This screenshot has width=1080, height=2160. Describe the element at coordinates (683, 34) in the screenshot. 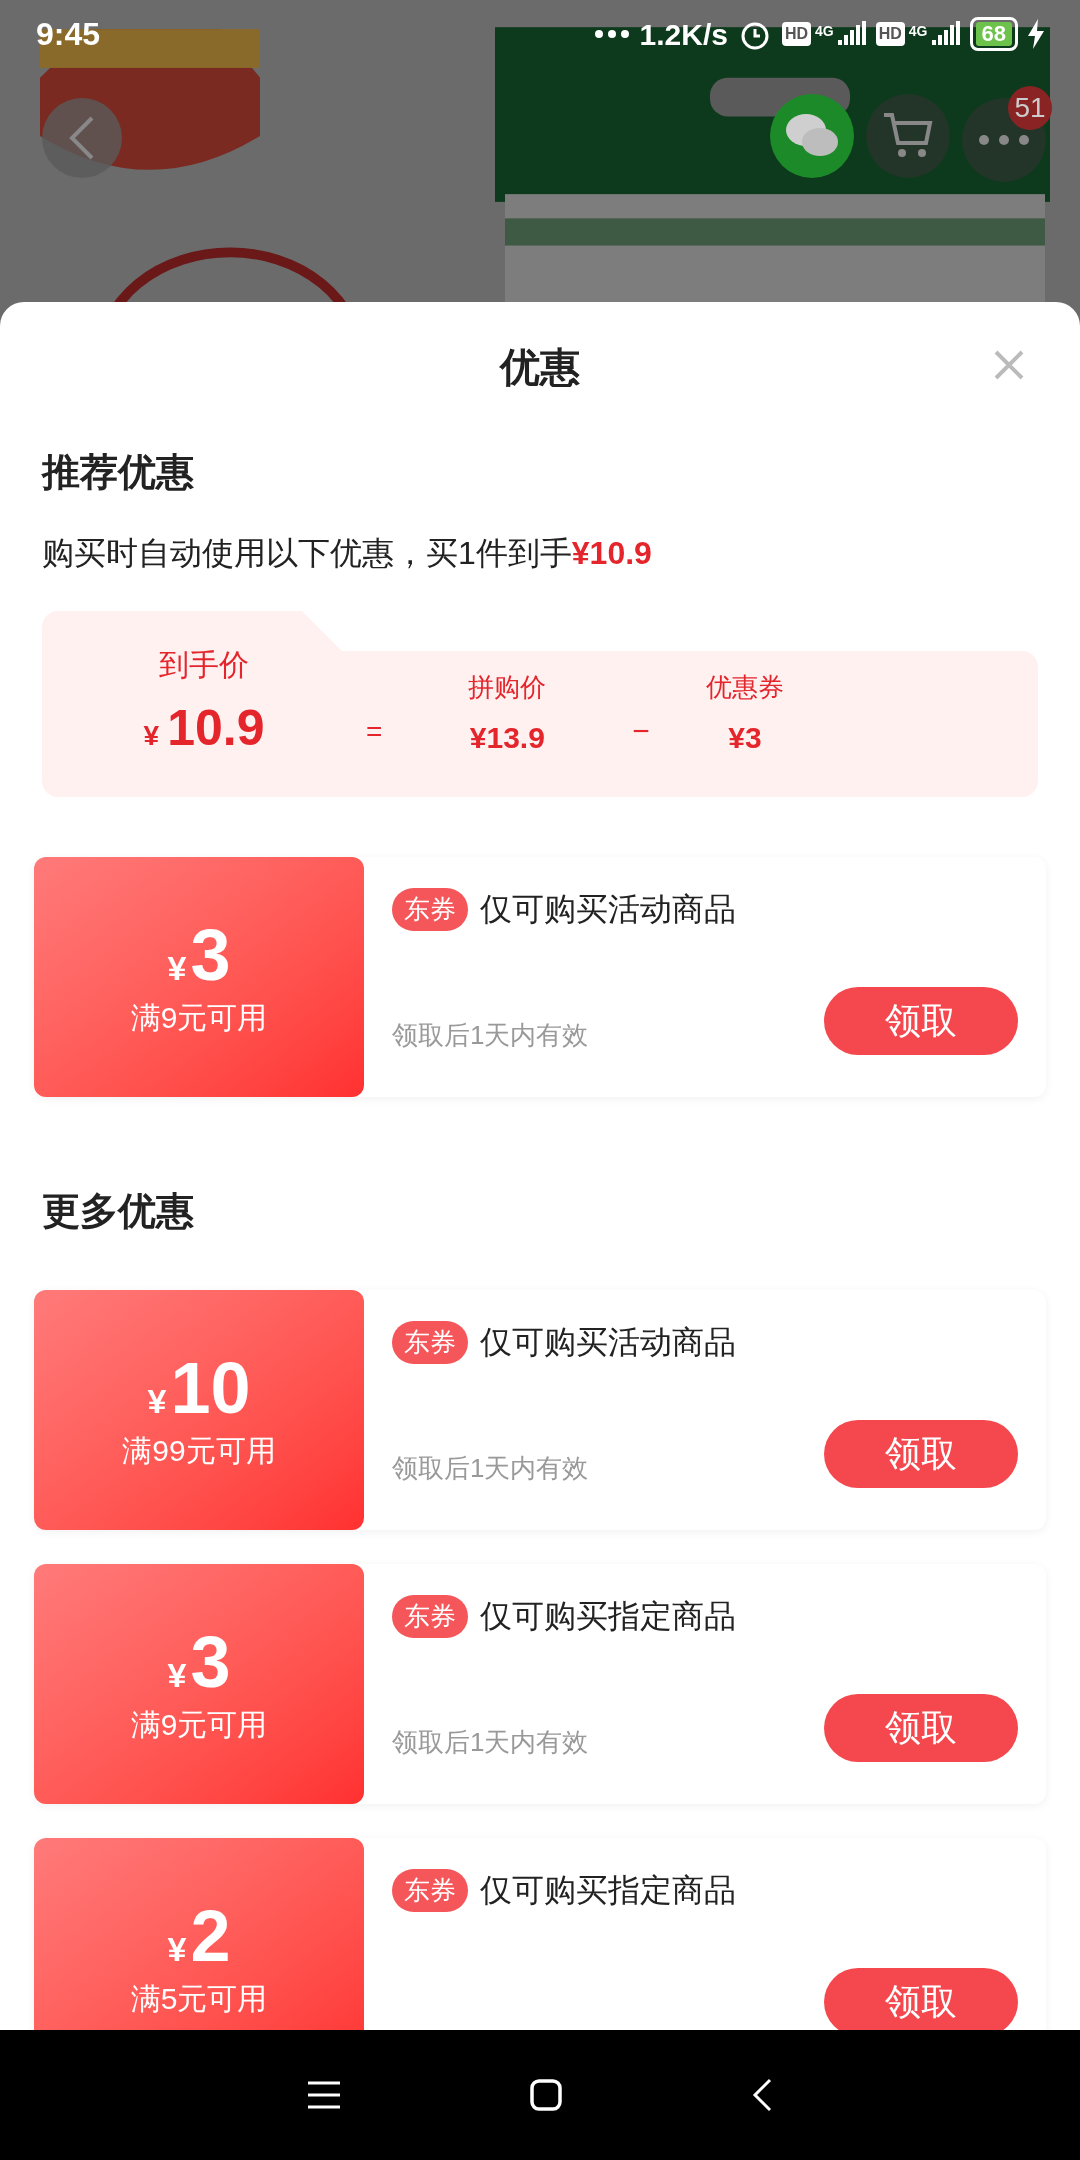

I see `network-speed: 1.2K/s` at that location.